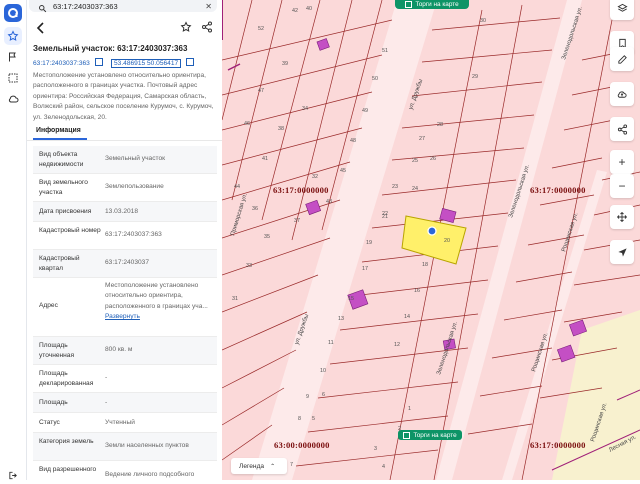 The width and height of the screenshot is (640, 484). I want to click on cloud-upload-icon, so click(622, 94).